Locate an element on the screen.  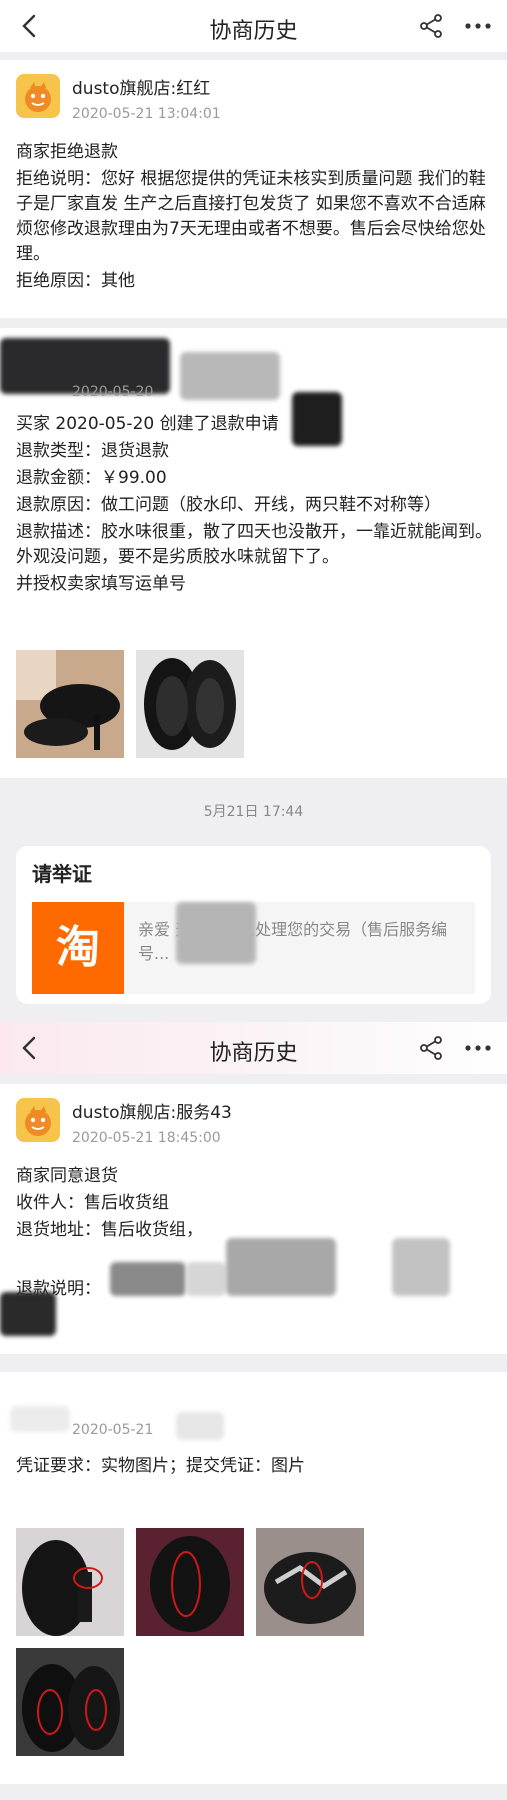
recipient: 收件人：售后收货组 is located at coordinates (92, 1203).